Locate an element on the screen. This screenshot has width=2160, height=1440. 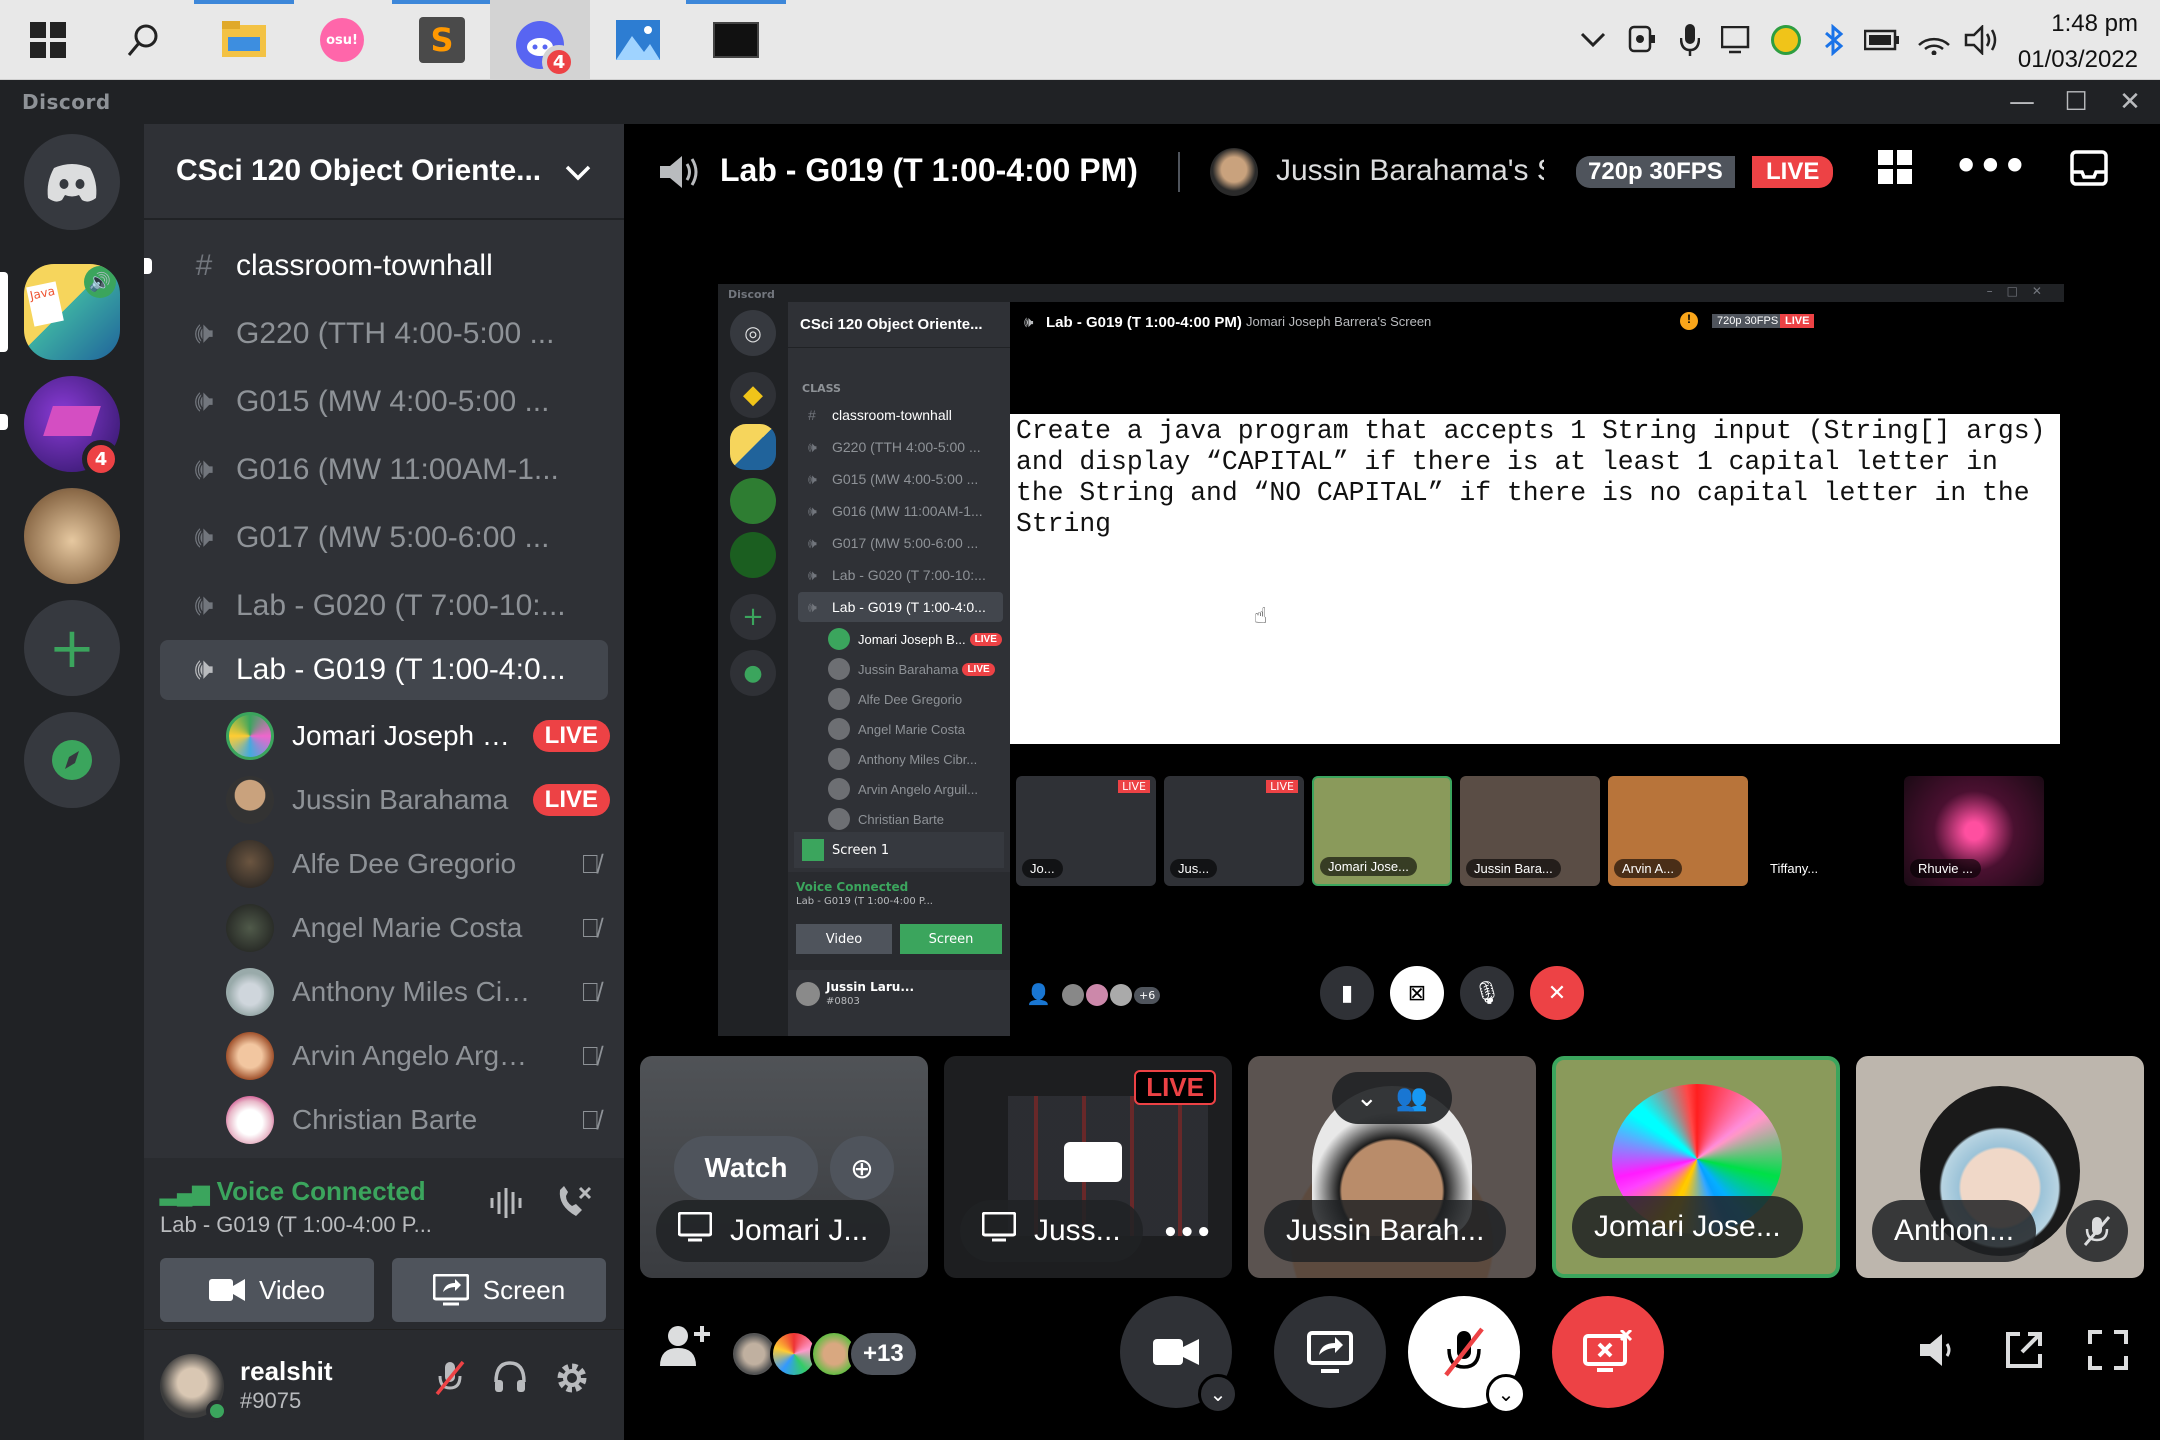
video-button: Video is located at coordinates (267, 1290).